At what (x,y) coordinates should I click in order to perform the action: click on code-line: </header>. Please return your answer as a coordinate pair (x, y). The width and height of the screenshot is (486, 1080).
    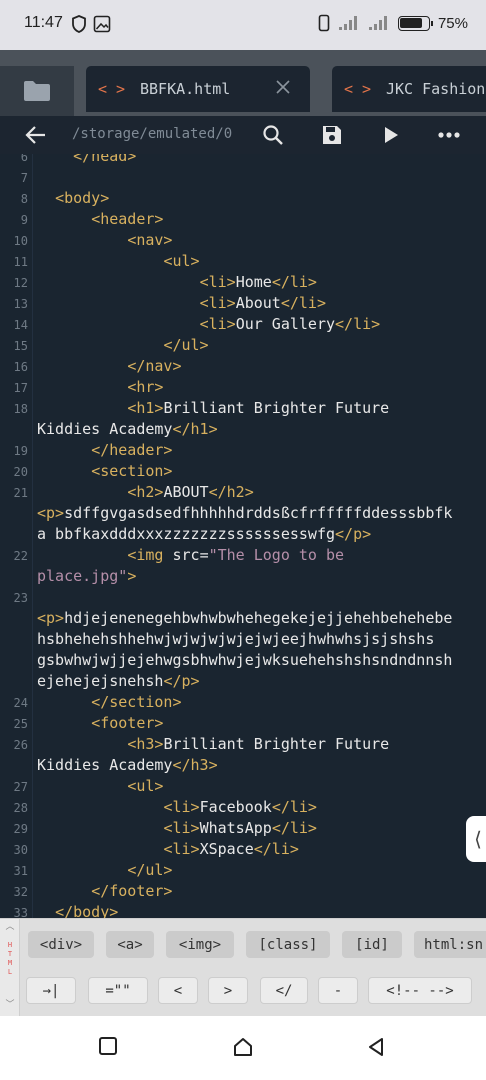
    Looking at the image, I should click on (259, 451).